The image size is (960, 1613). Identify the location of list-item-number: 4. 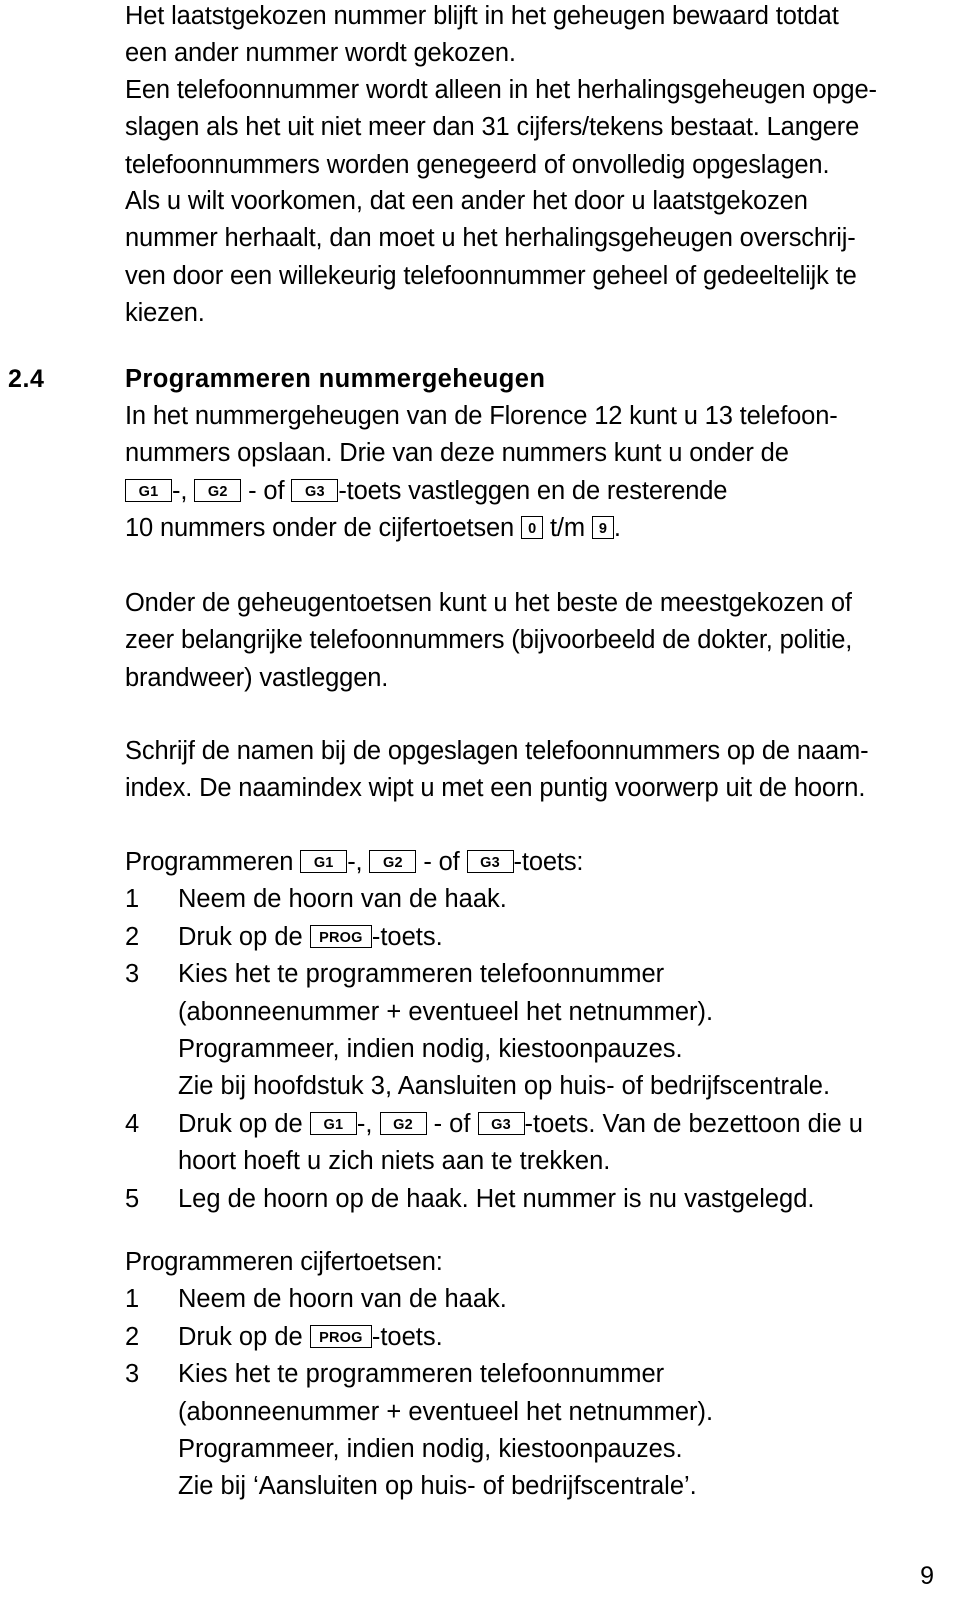
(132, 1123).